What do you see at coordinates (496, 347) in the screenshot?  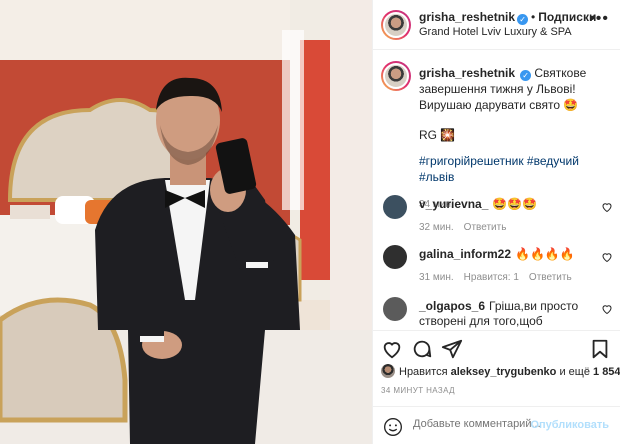 I see `post-action-bar` at bounding box center [496, 347].